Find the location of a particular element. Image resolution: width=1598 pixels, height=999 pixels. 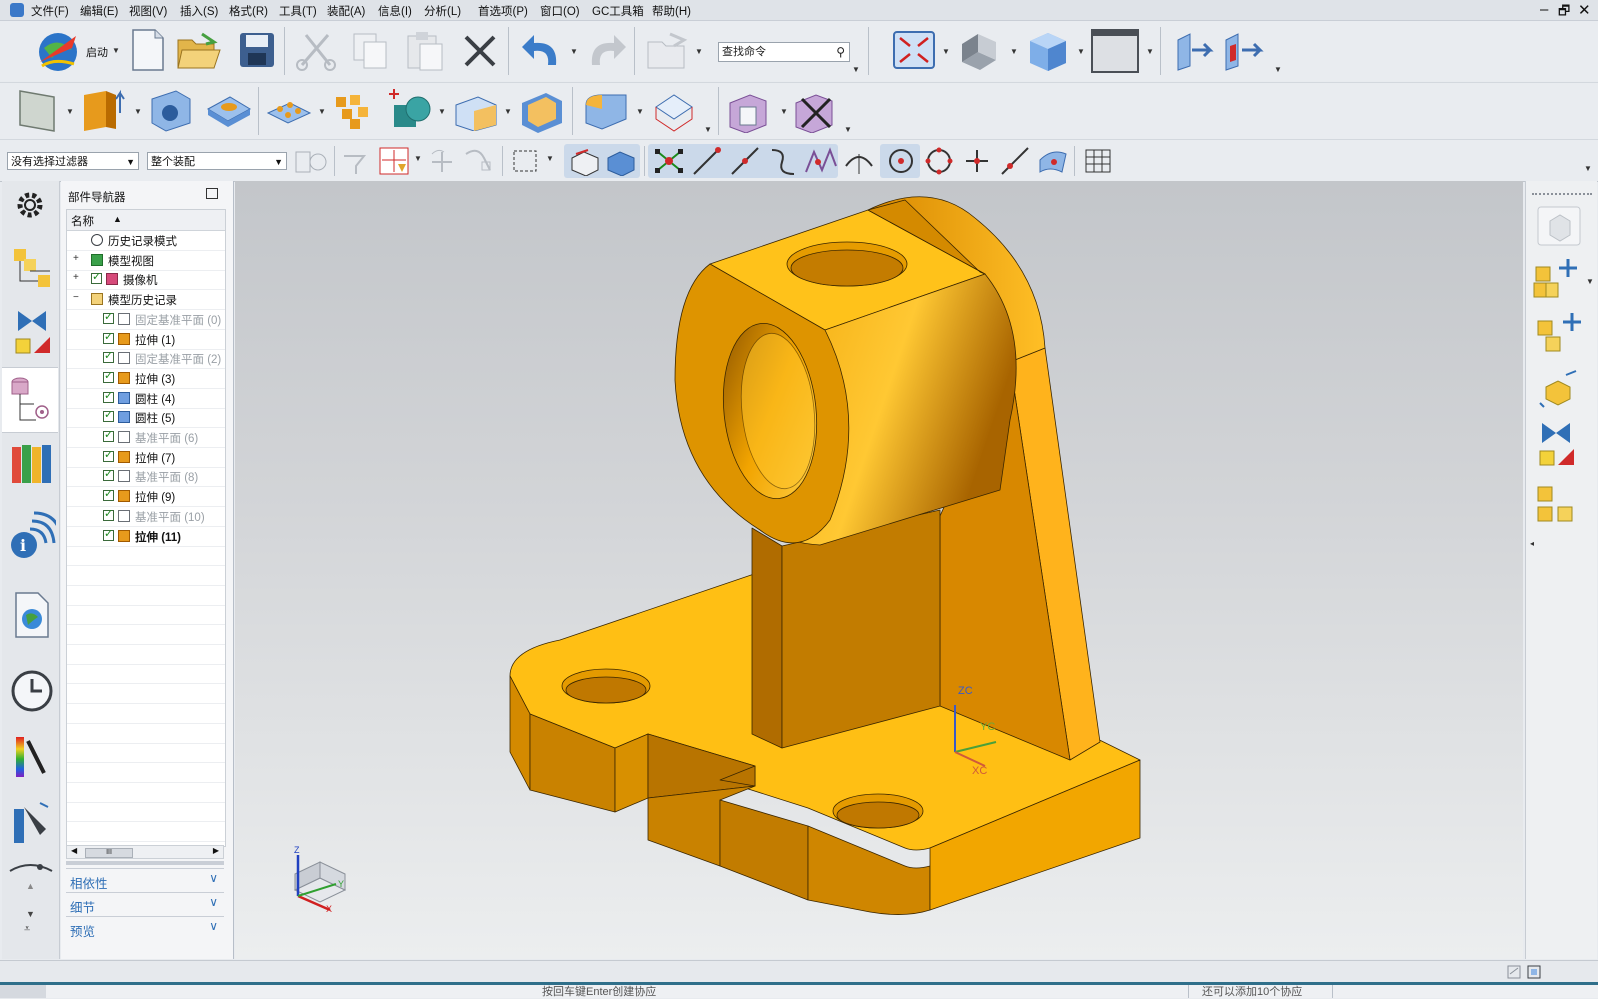

extrude-feature-icon is located at coordinates (104, 110).